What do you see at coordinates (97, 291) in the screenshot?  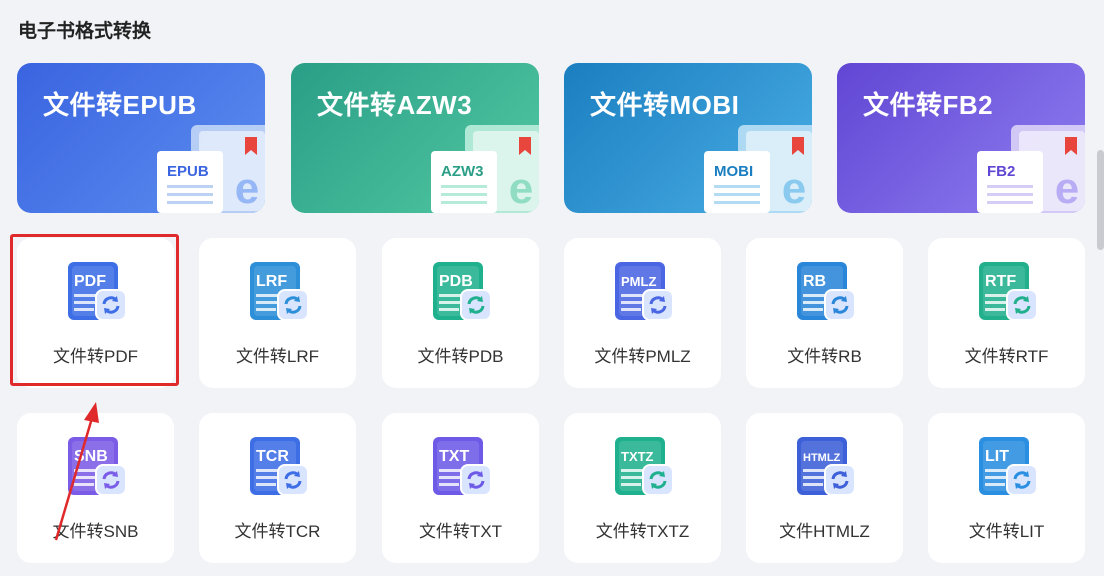 I see `pdf-file-icon: PDF` at bounding box center [97, 291].